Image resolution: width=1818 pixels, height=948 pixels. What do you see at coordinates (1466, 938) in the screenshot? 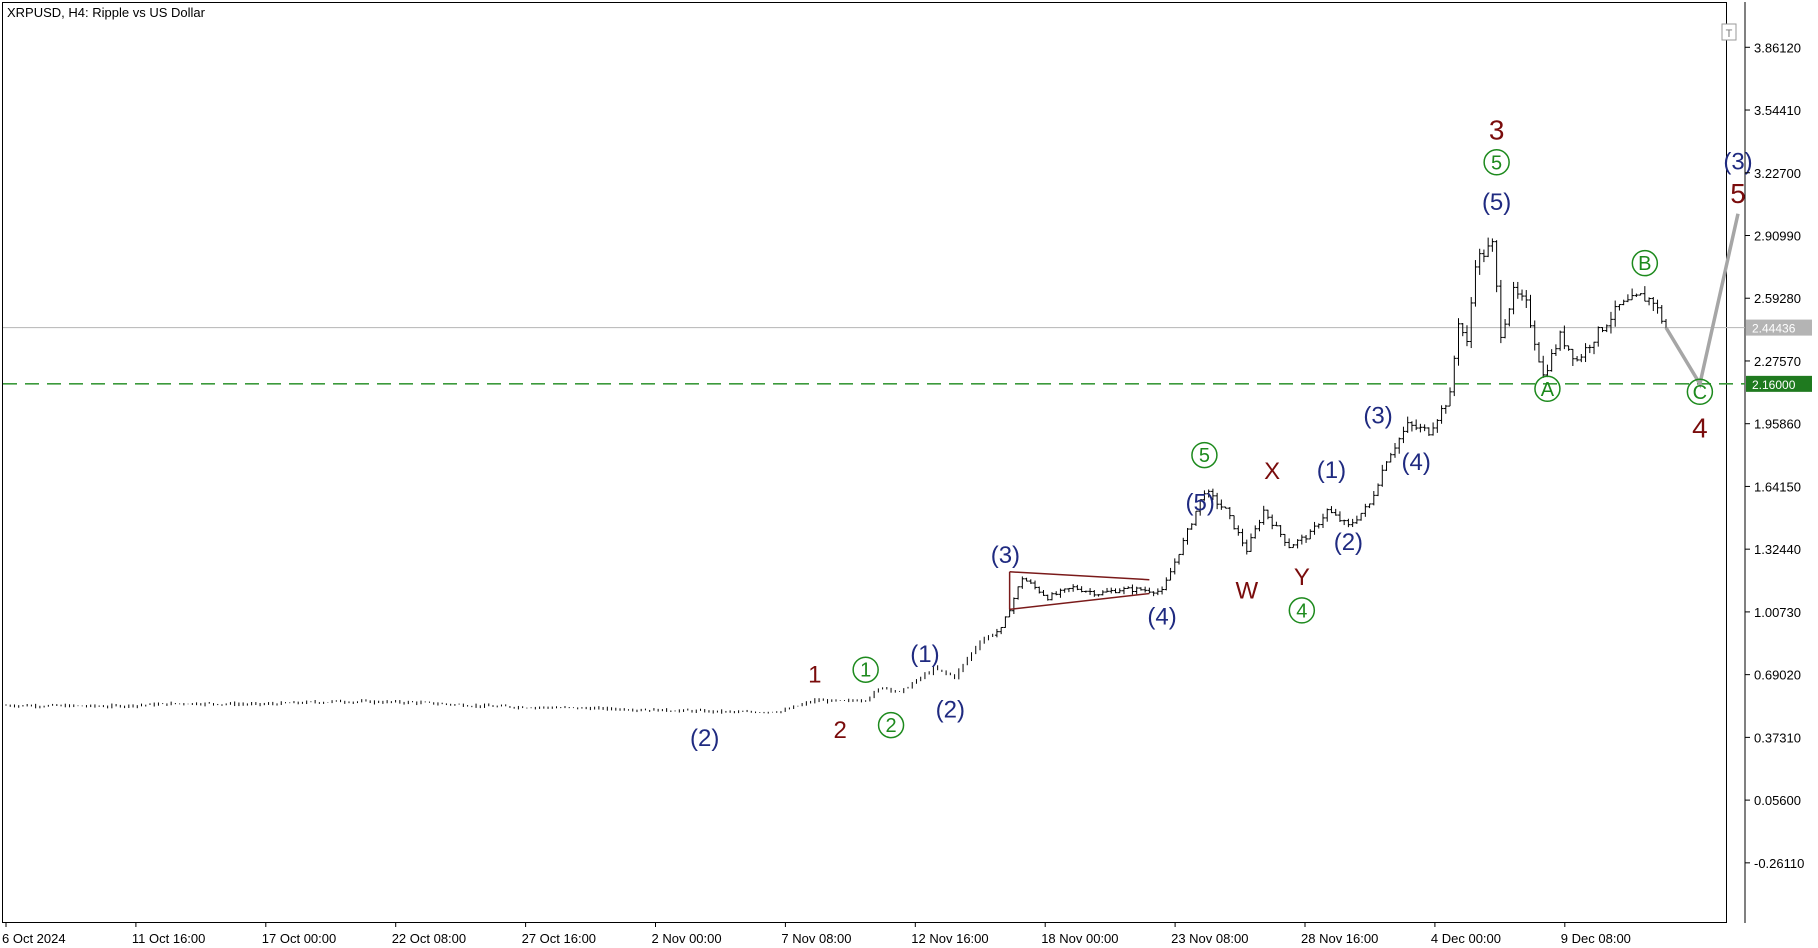
I see `x-tick-label: 4 Dec 00:00` at bounding box center [1466, 938].